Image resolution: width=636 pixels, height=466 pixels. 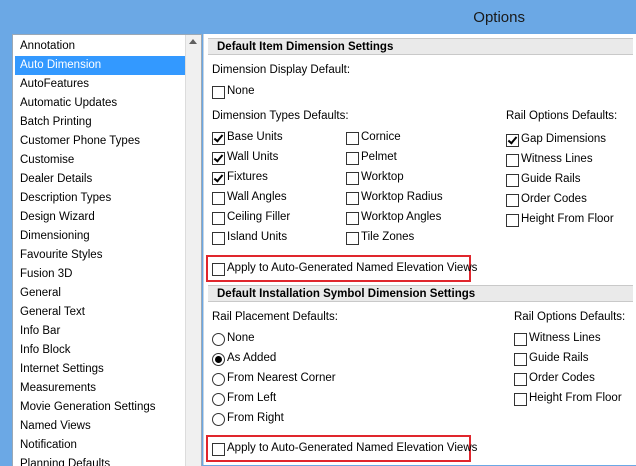 I want to click on install-rail-height-from-floor-label: Height From Floor, so click(x=575, y=398).